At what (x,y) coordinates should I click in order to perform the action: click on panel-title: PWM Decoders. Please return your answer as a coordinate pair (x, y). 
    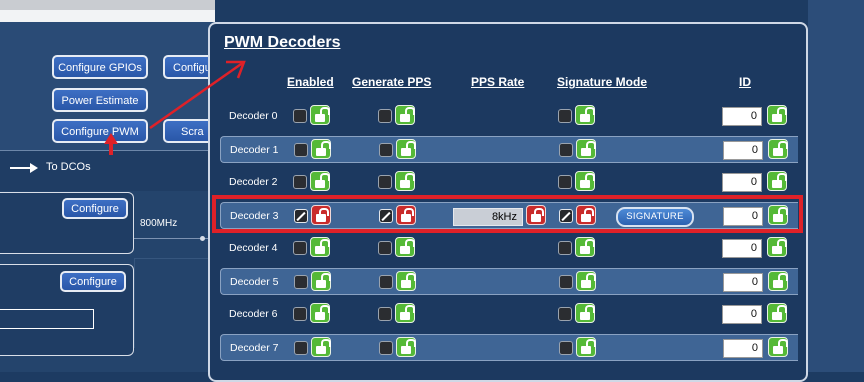
    Looking at the image, I should click on (282, 42).